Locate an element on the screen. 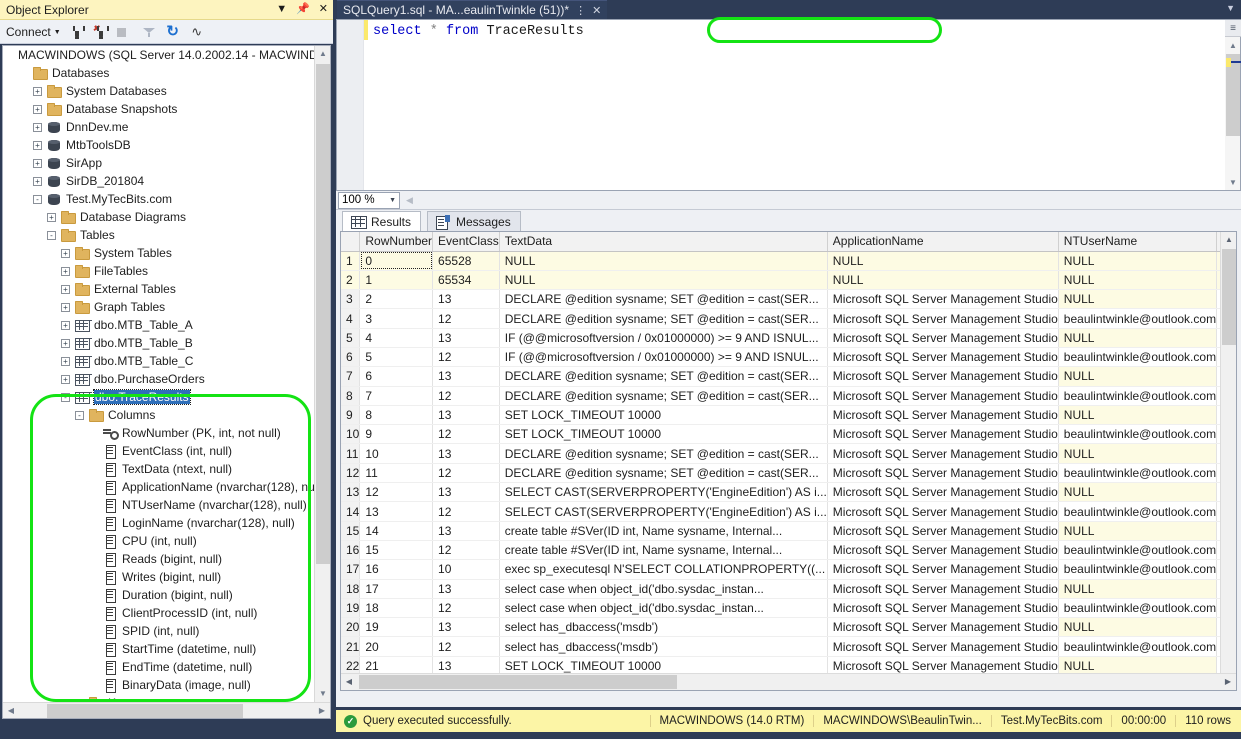 Image resolution: width=1241 pixels, height=739 pixels. table-cell: 2 is located at coordinates (396, 299).